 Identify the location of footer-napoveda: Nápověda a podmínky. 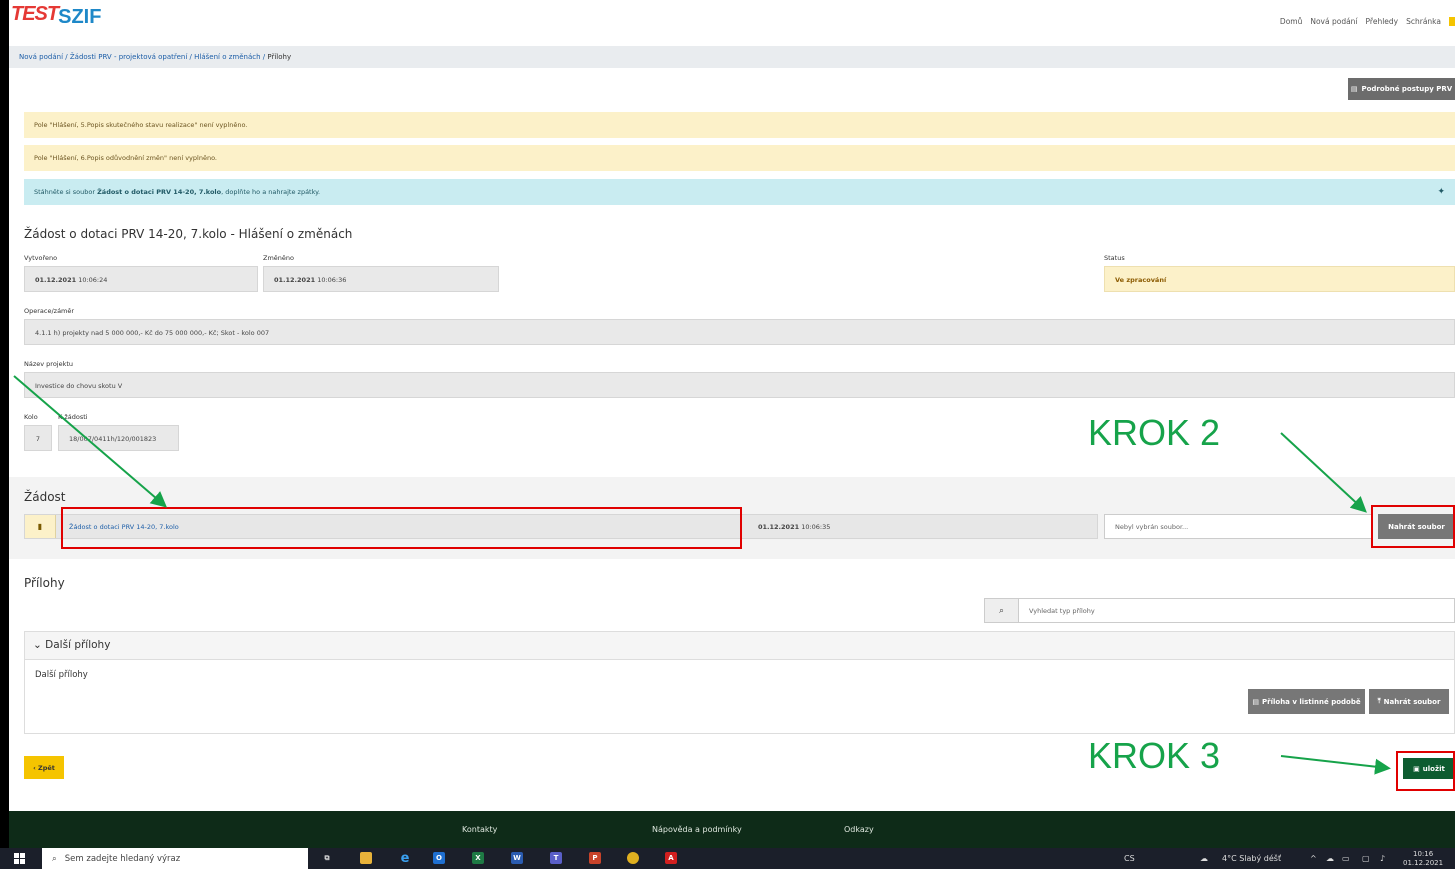
(697, 829).